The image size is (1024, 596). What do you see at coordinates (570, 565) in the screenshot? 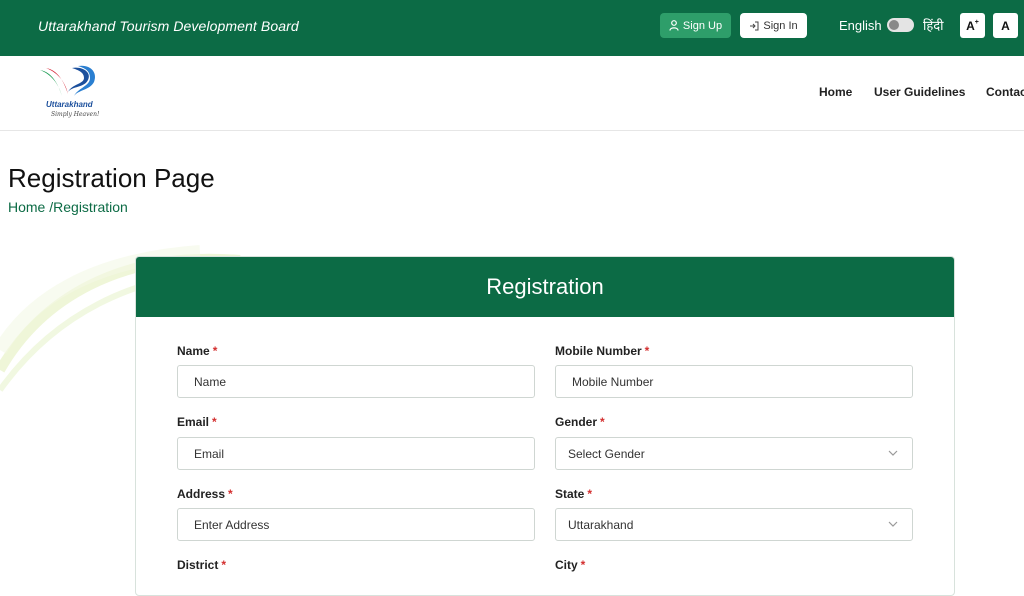
I see `city-label: City *` at bounding box center [570, 565].